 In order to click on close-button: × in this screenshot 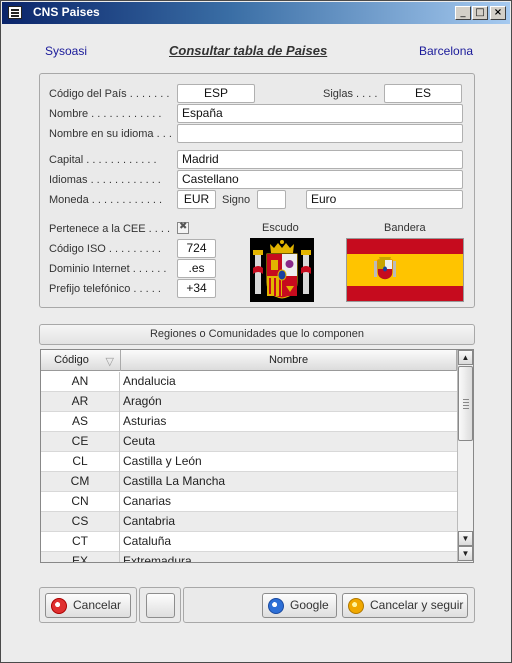, I will do `click(498, 13)`.